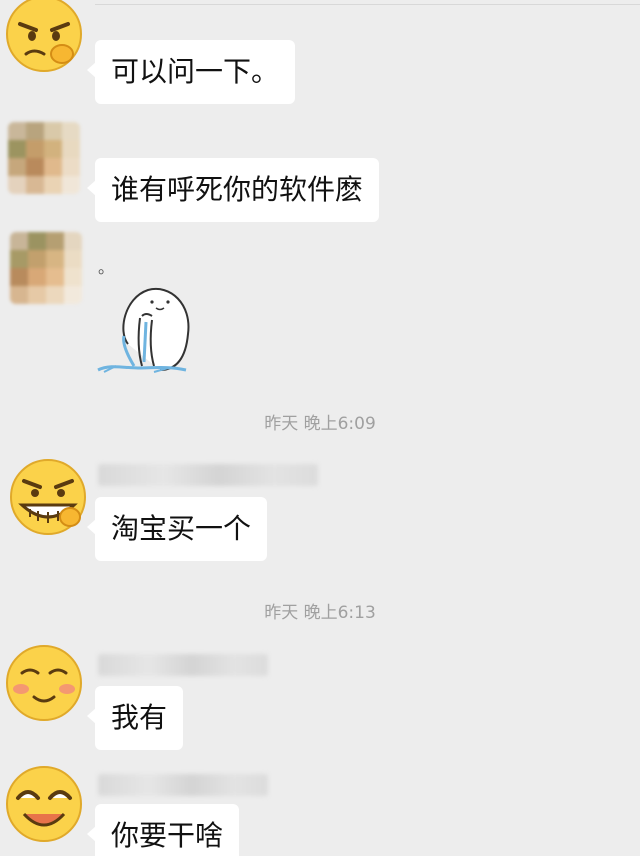 The image size is (640, 856). I want to click on message-bubble: 谁有呼死你的软件麽, so click(233, 190).